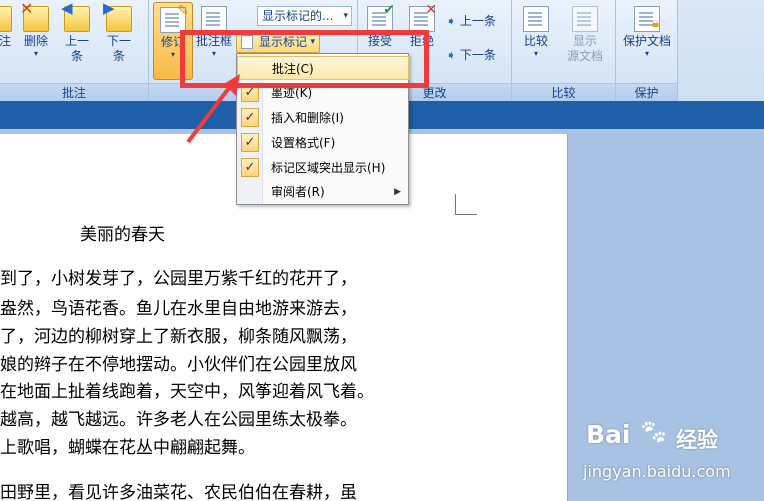  I want to click on accept-icon: ✔, so click(381, 17).